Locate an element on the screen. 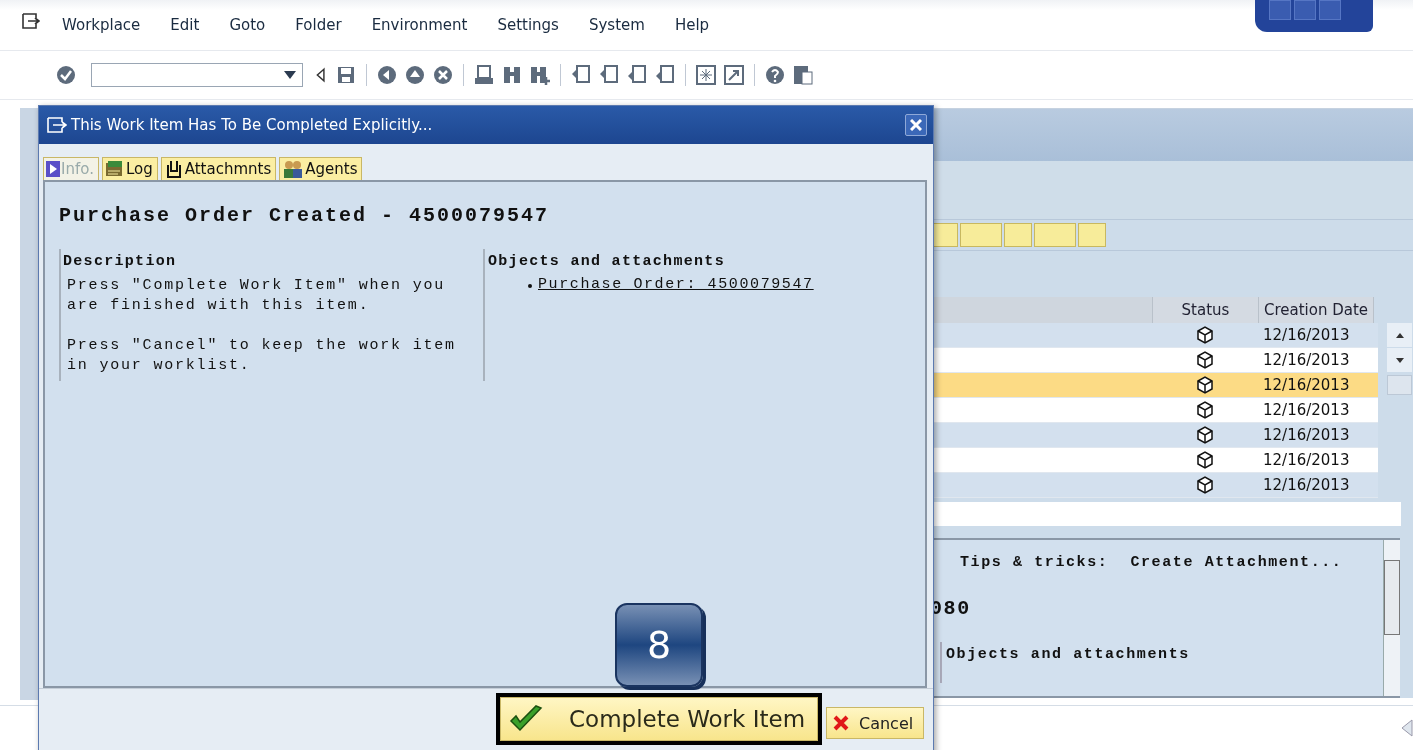 The image size is (1413, 750). scroll-down-button is located at coordinates (1399, 360).